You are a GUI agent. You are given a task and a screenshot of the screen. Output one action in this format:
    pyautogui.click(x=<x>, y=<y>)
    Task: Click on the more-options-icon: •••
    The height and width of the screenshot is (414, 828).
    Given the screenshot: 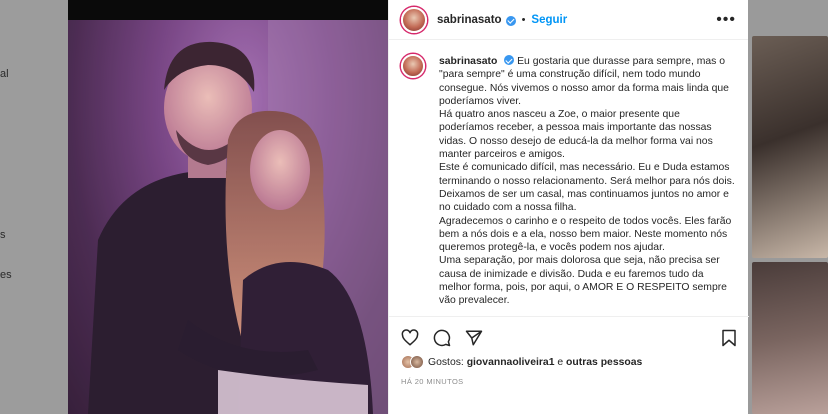 What is the action you would take?
    pyautogui.click(x=726, y=19)
    